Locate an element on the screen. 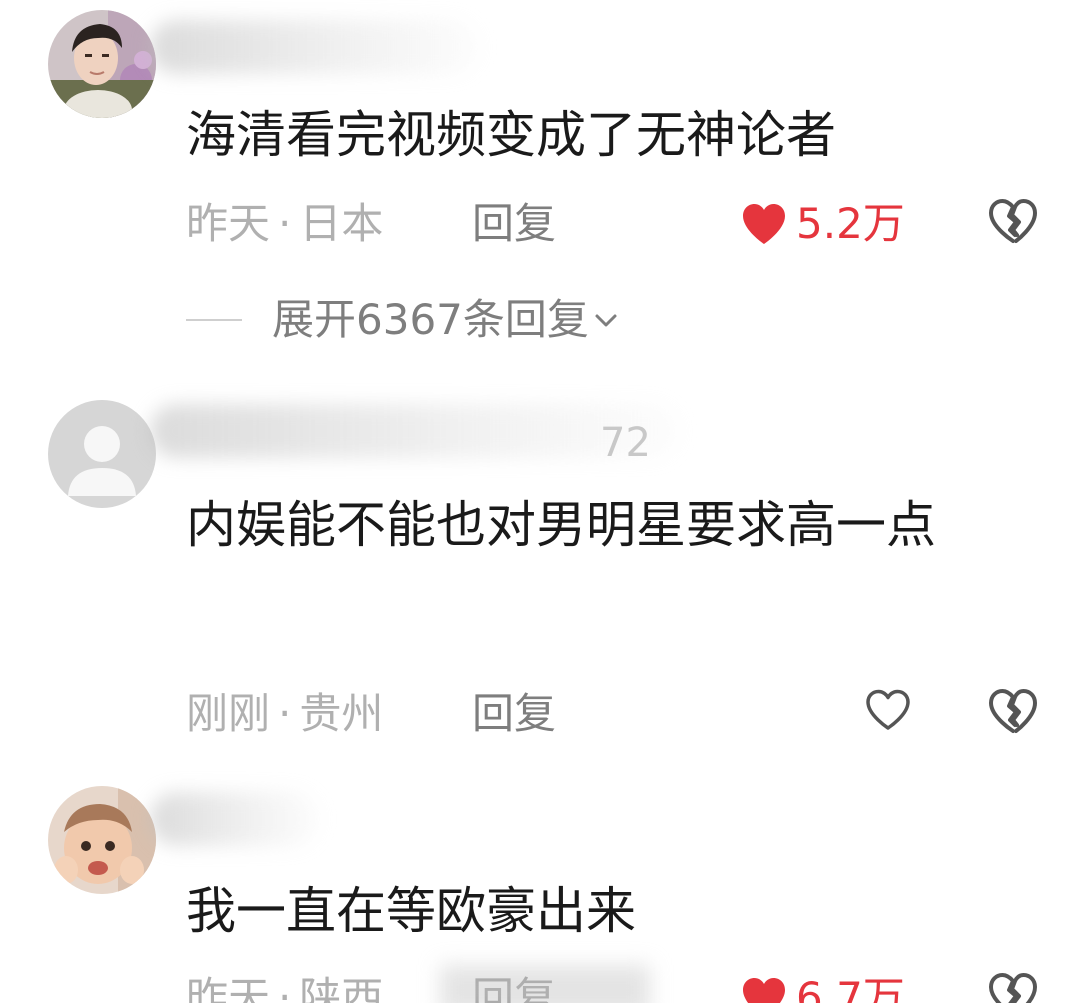  comment-text: 海清看完视频变成了无神论者 is located at coordinates (511, 135).